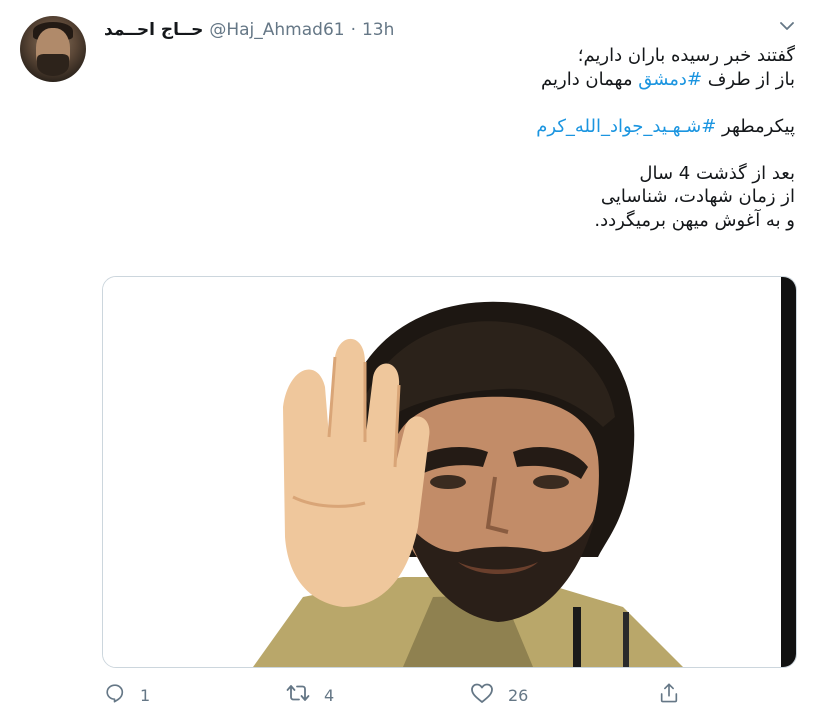 The image size is (816, 721). I want to click on heart-icon, so click(482, 695).